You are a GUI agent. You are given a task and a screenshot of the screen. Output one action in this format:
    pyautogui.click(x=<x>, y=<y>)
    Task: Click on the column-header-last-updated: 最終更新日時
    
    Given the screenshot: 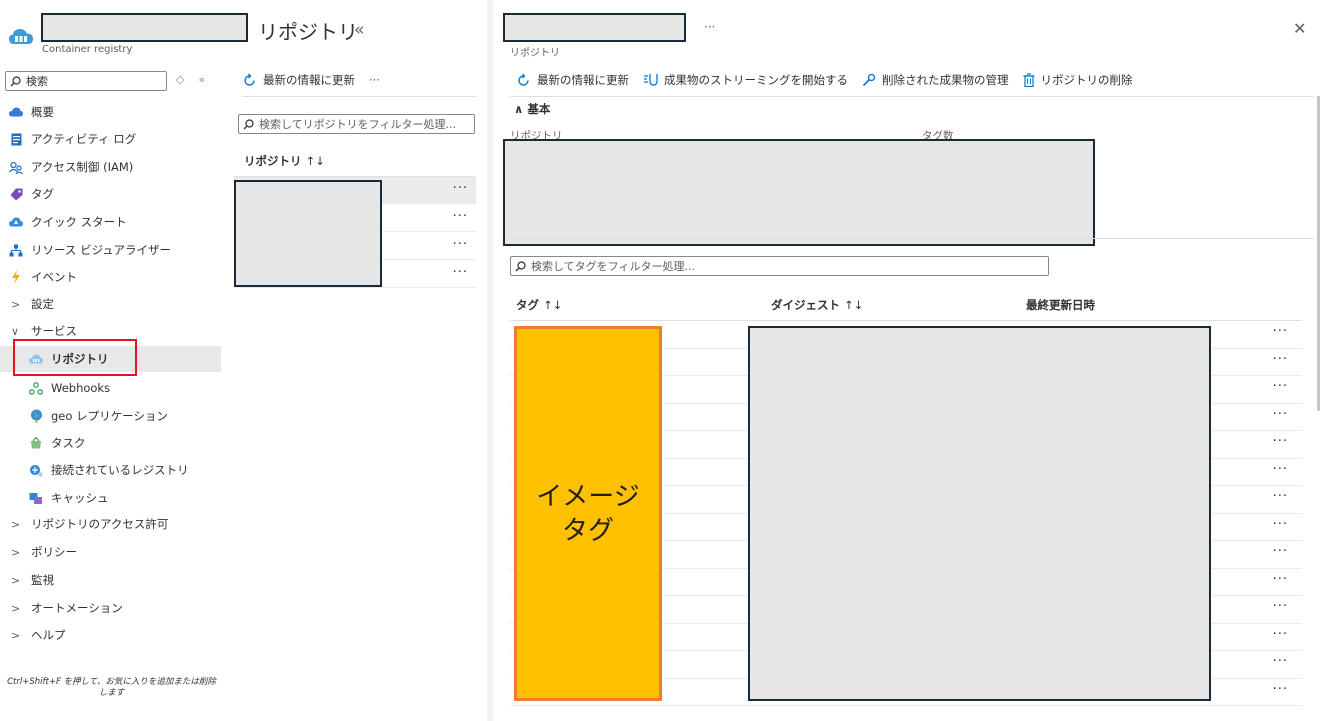 What is the action you would take?
    pyautogui.click(x=1060, y=305)
    